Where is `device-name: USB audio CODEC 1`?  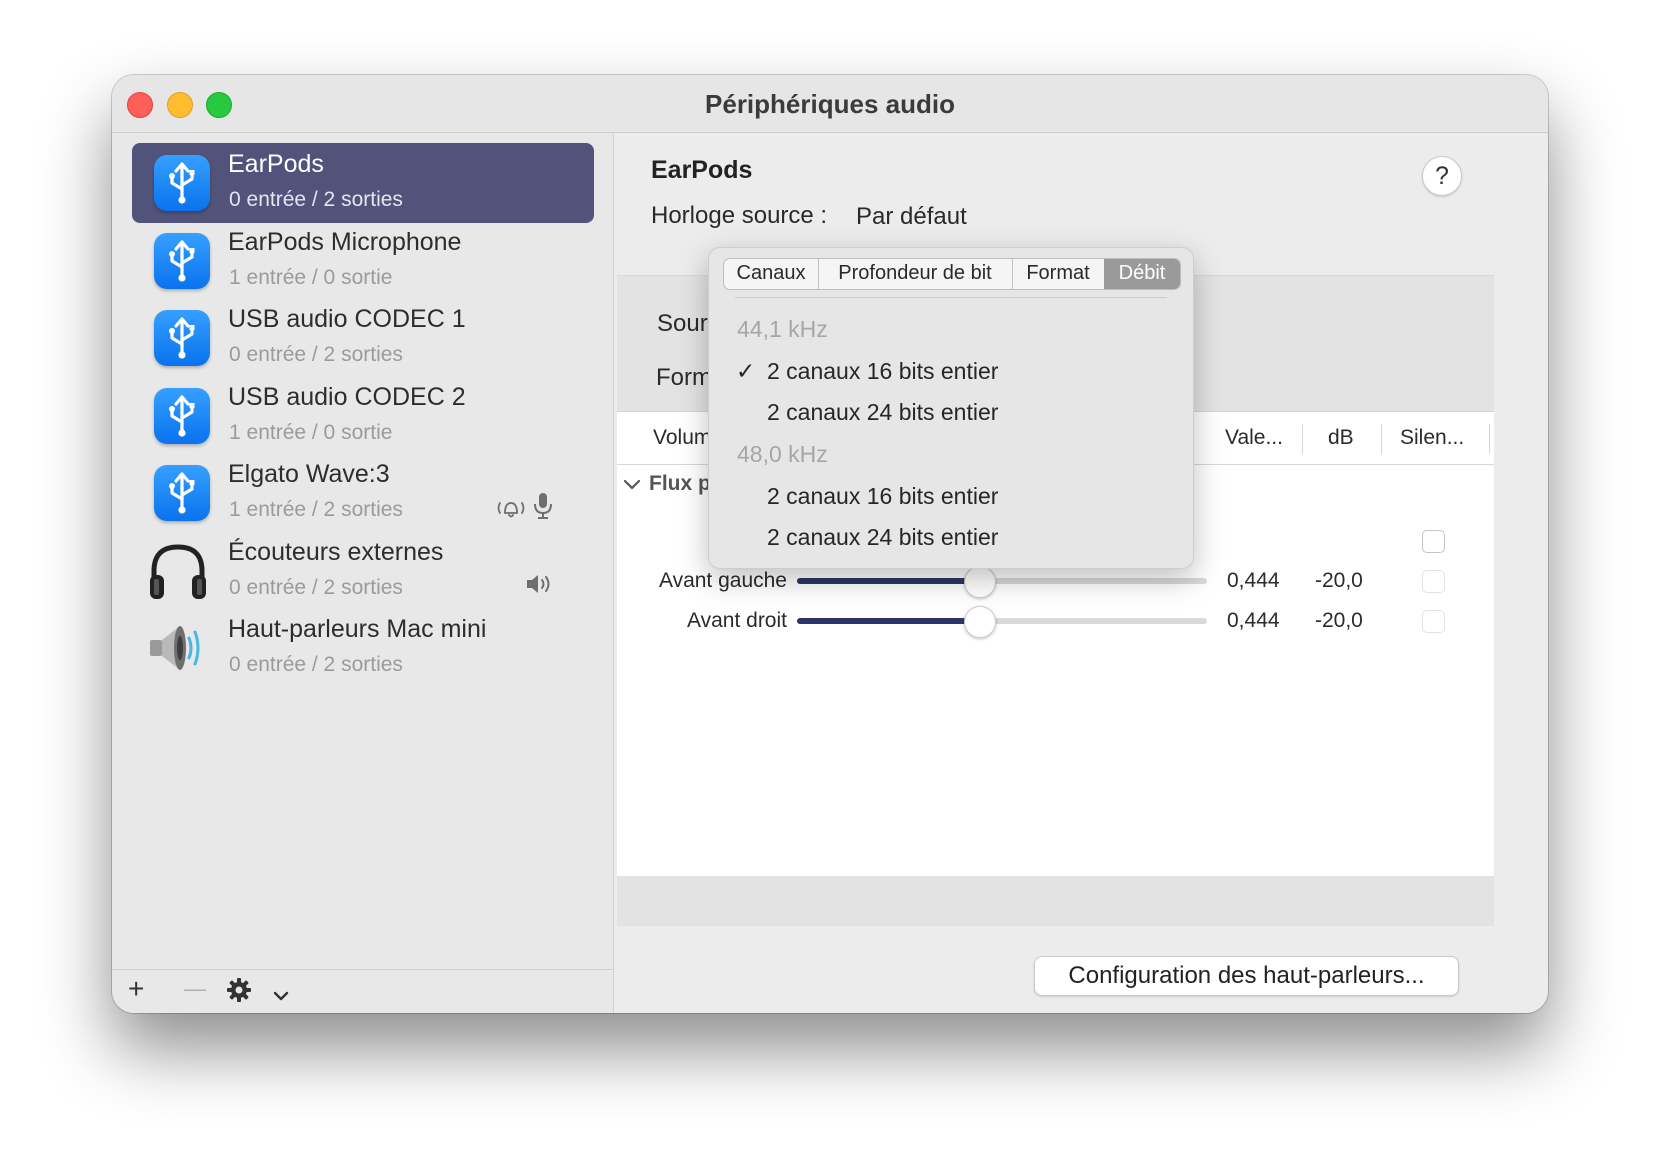
device-name: USB audio CODEC 1 is located at coordinates (347, 319).